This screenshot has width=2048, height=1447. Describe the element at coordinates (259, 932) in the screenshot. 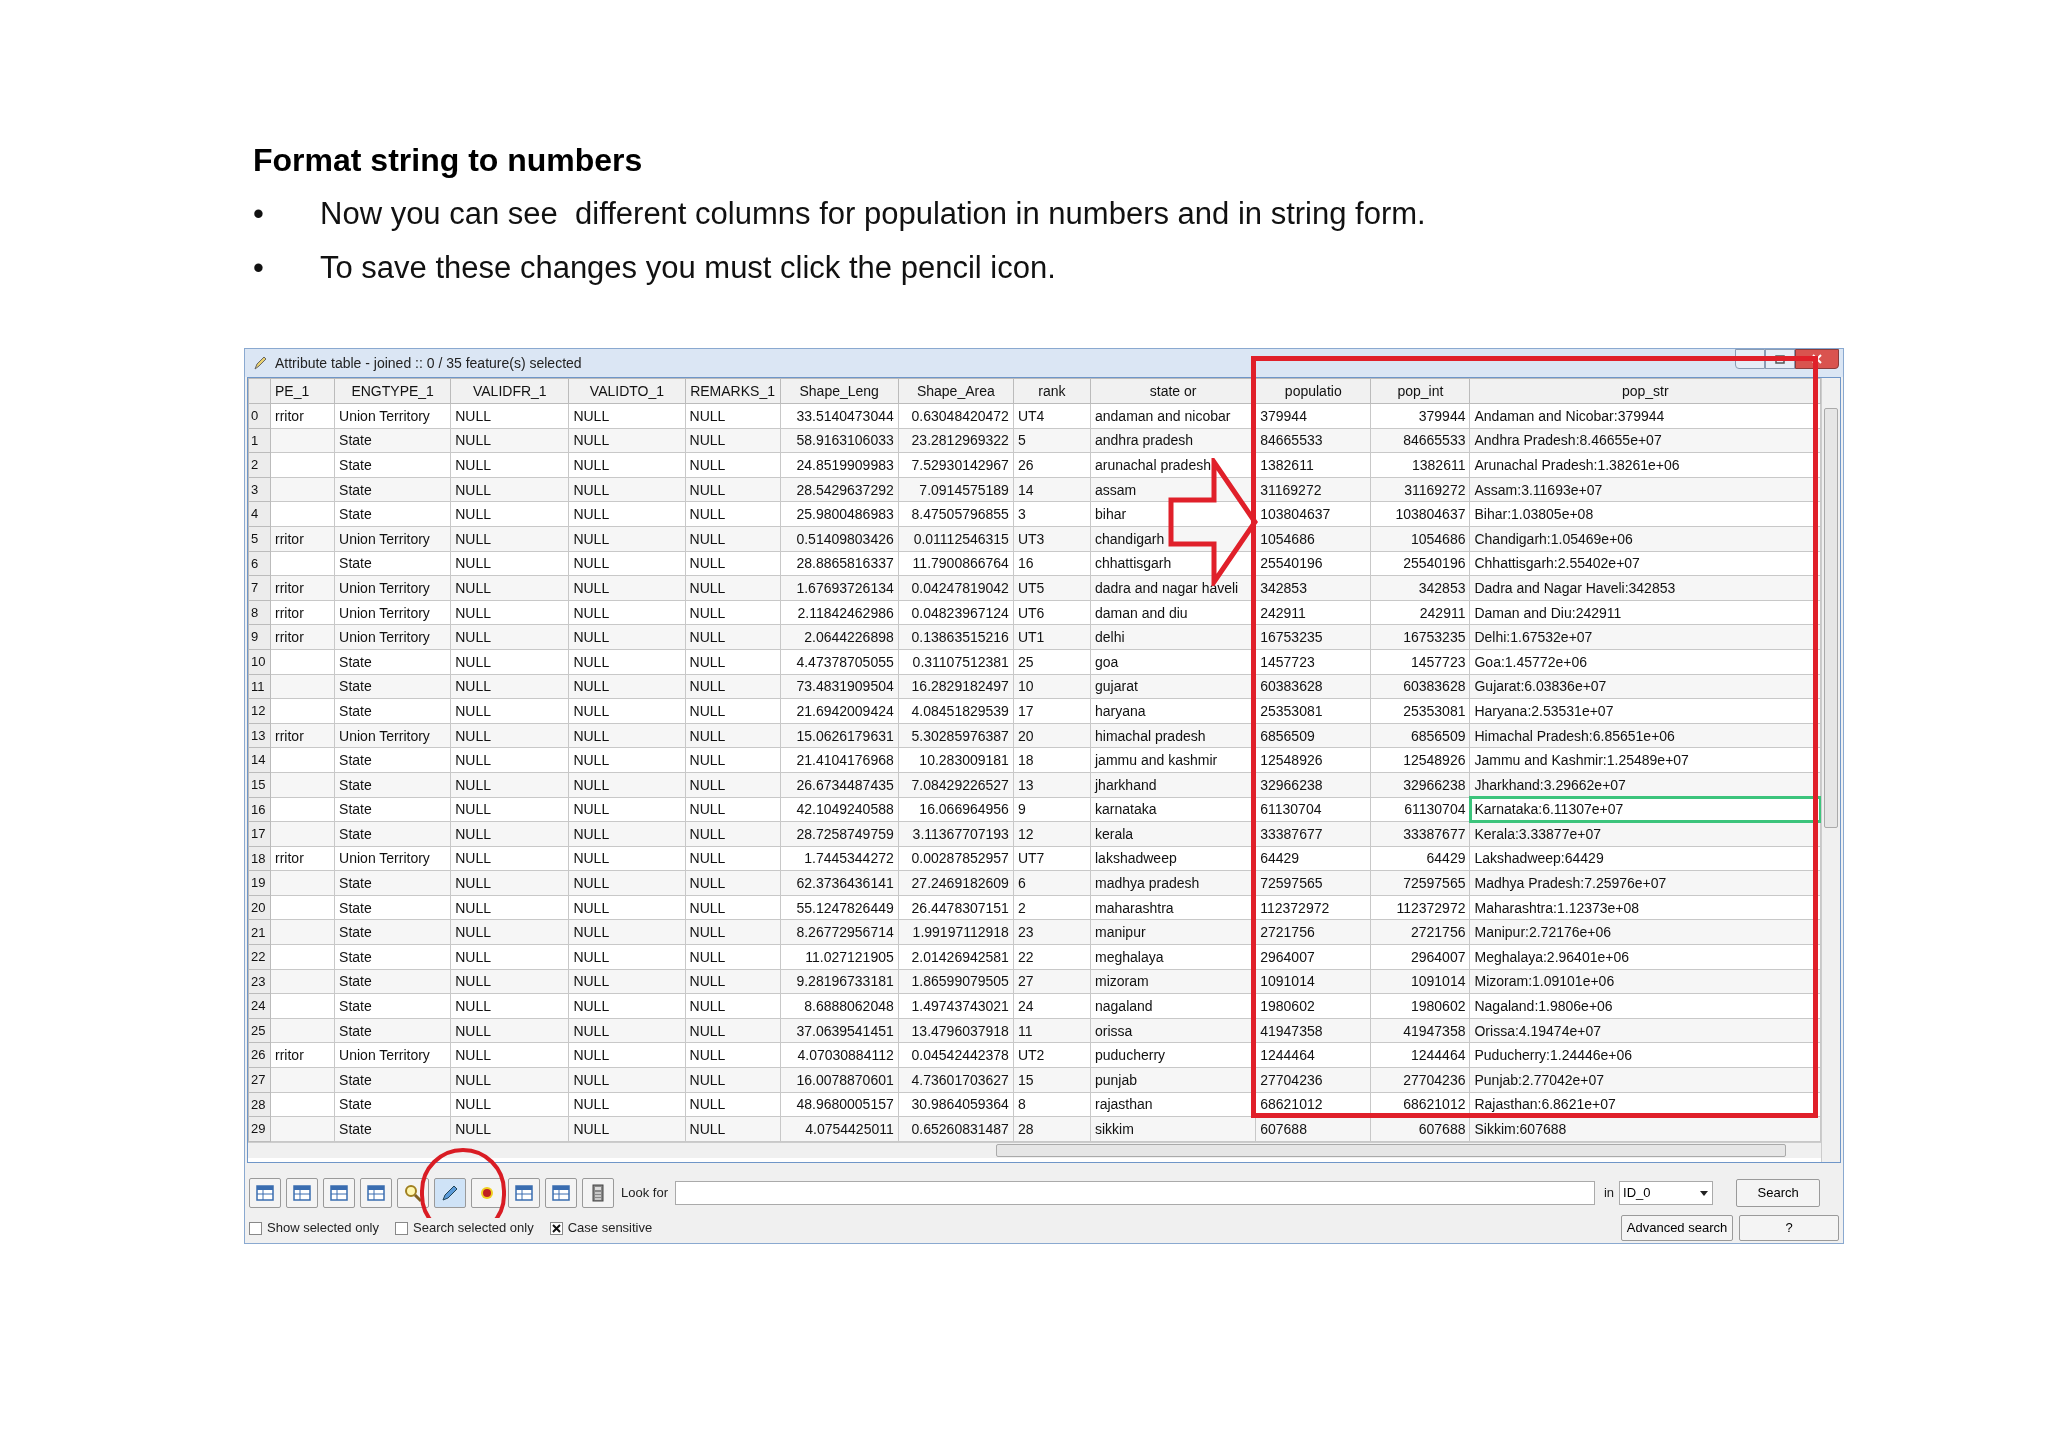

I see `row-header: 21` at that location.